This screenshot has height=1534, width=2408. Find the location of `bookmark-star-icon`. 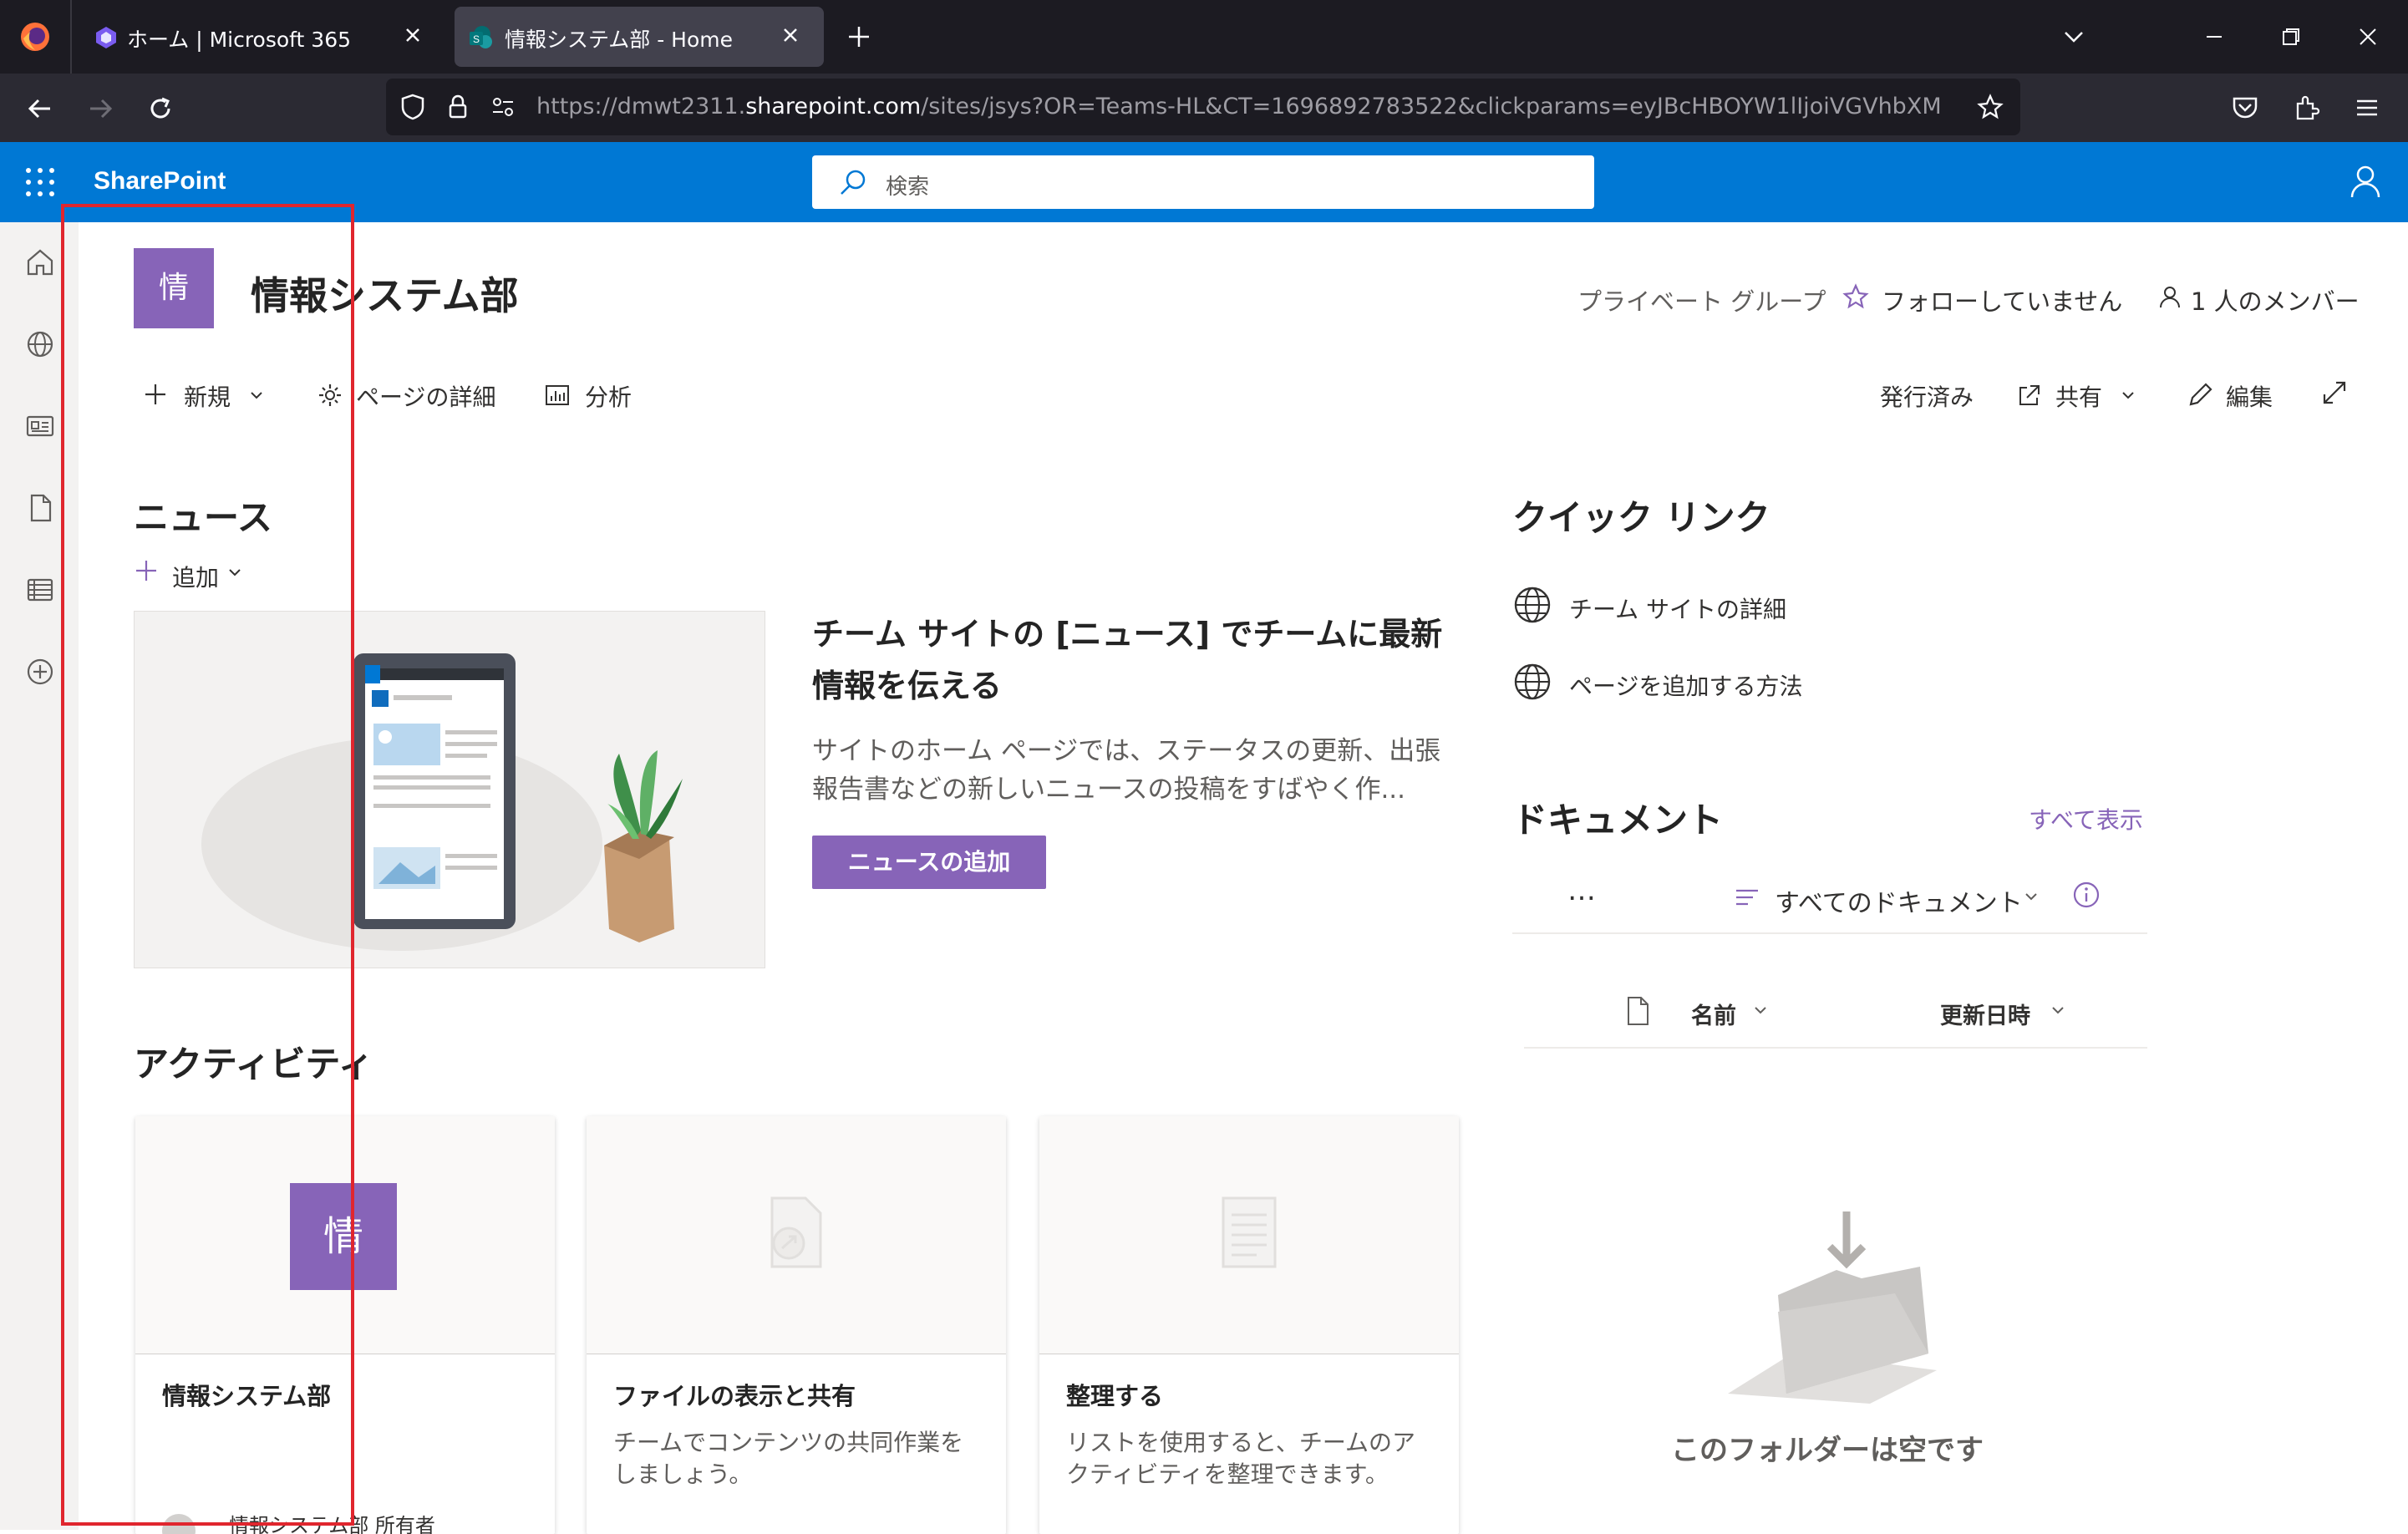

bookmark-star-icon is located at coordinates (1990, 107).